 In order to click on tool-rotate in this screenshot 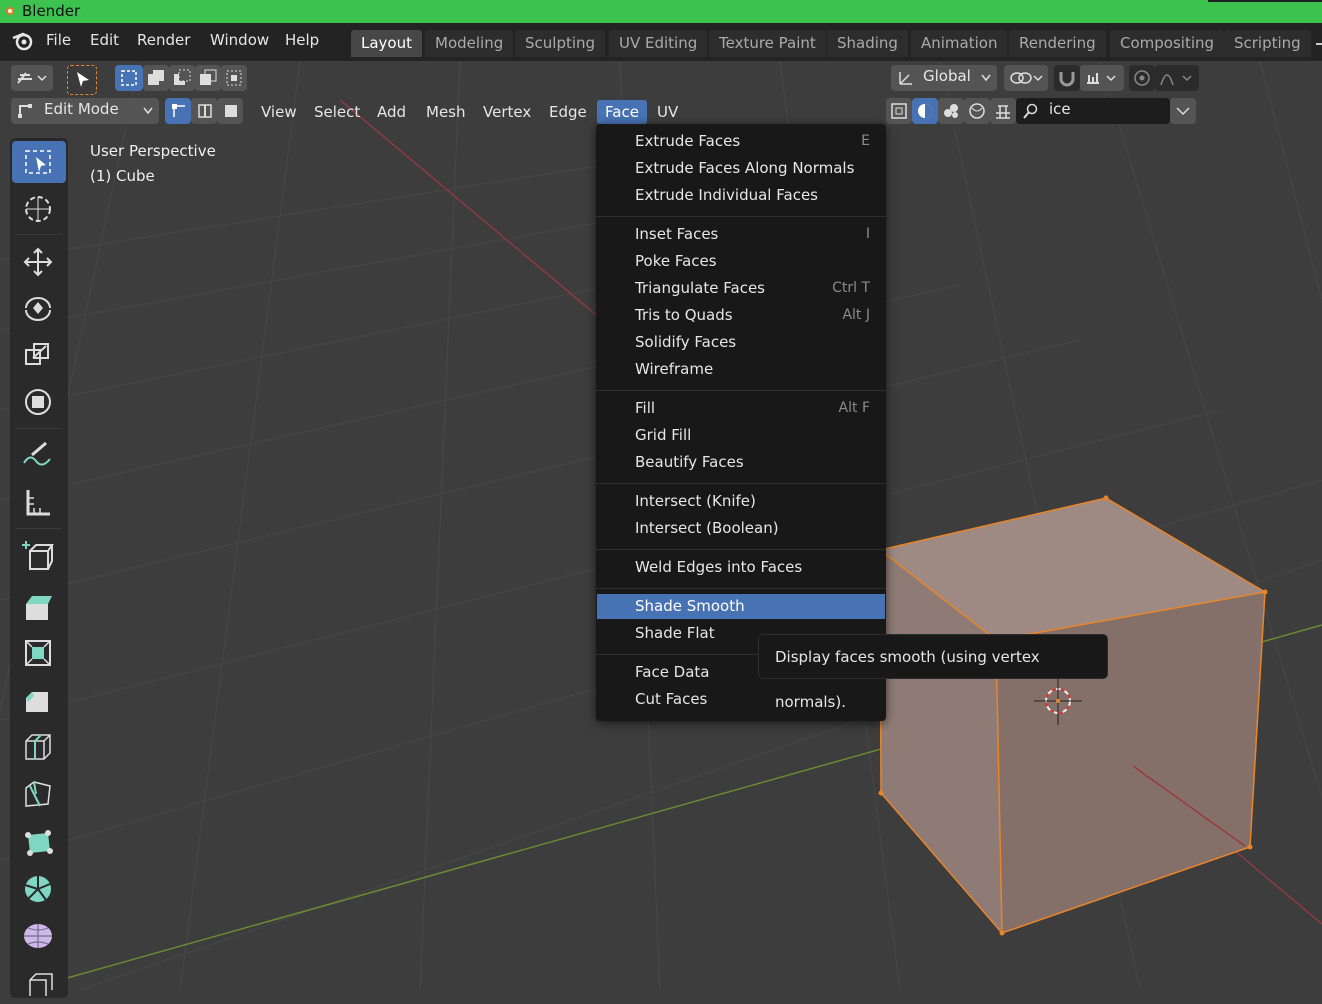, I will do `click(39, 308)`.